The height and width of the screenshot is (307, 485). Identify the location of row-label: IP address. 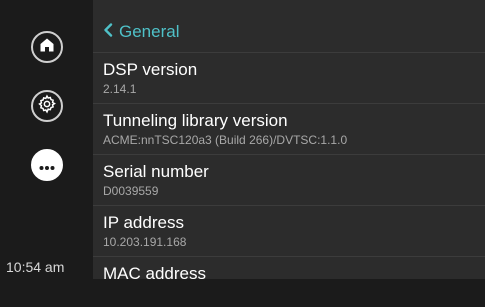
(143, 222).